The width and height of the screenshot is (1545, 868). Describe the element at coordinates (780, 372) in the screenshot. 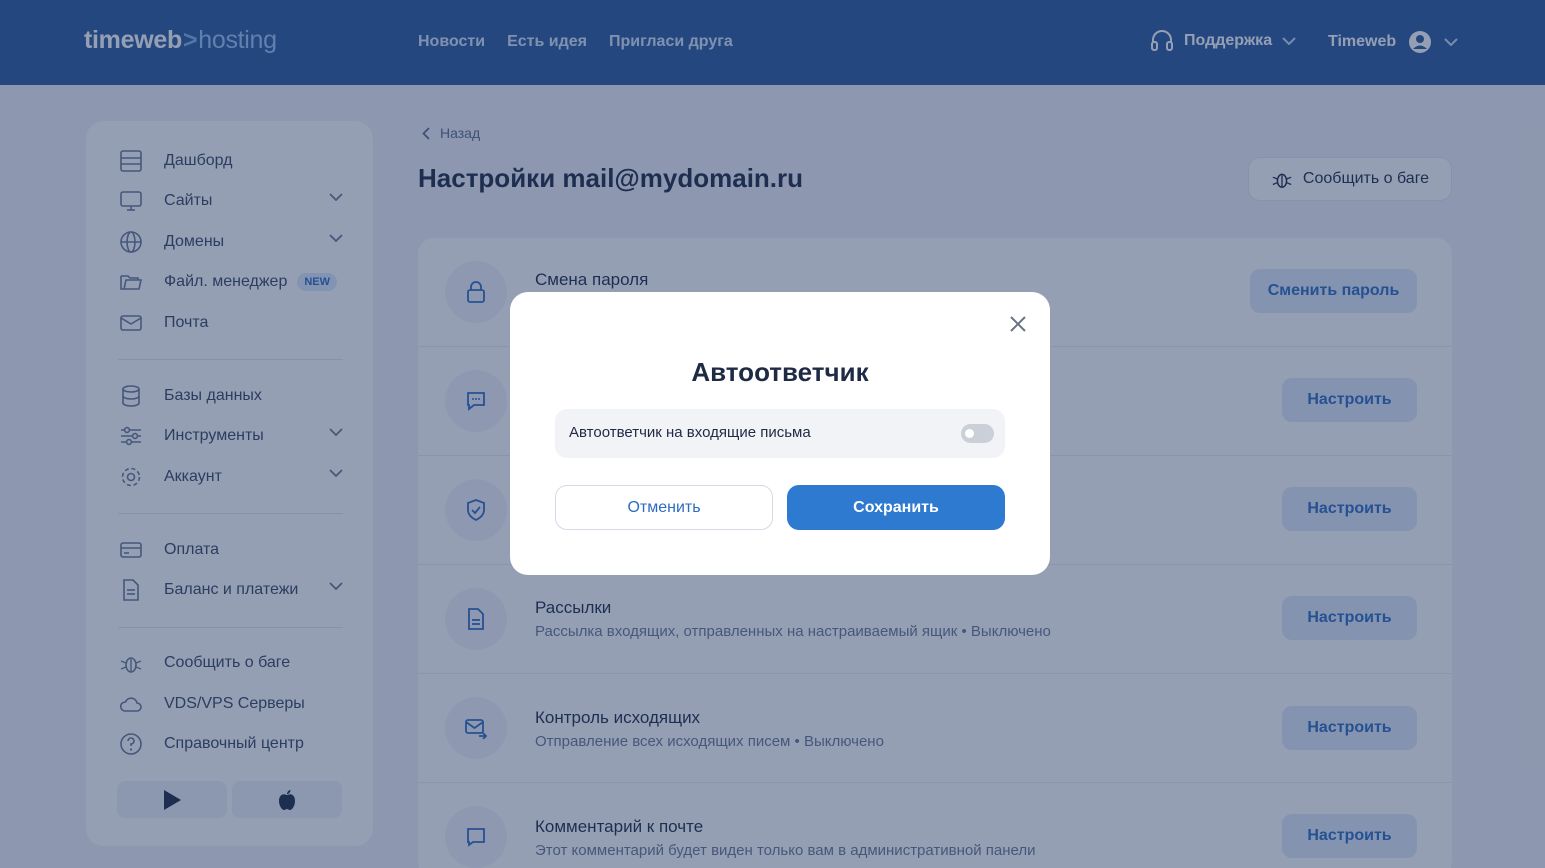

I see `modal-title: Автоответчик` at that location.